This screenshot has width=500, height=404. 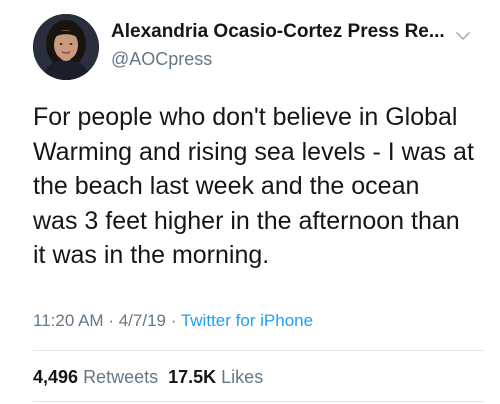 What do you see at coordinates (68, 320) in the screenshot?
I see `tweet-time: 11:20 AM` at bounding box center [68, 320].